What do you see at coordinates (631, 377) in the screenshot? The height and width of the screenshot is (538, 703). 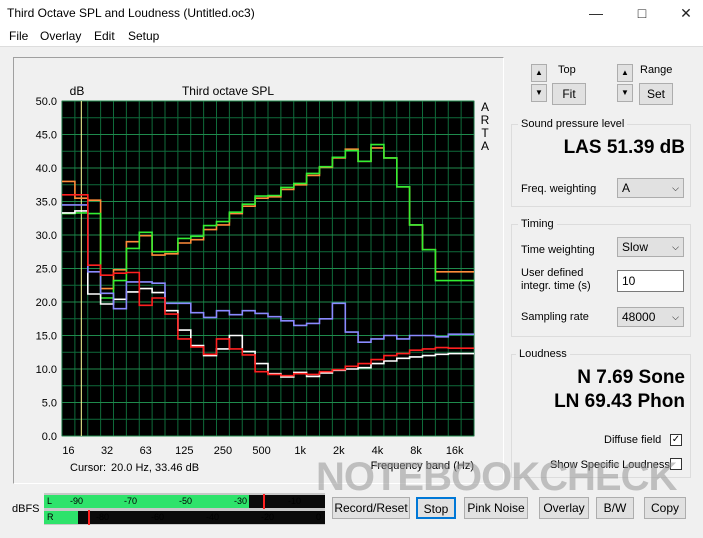 I see `loudness-n-value: N 7.69 Sone` at bounding box center [631, 377].